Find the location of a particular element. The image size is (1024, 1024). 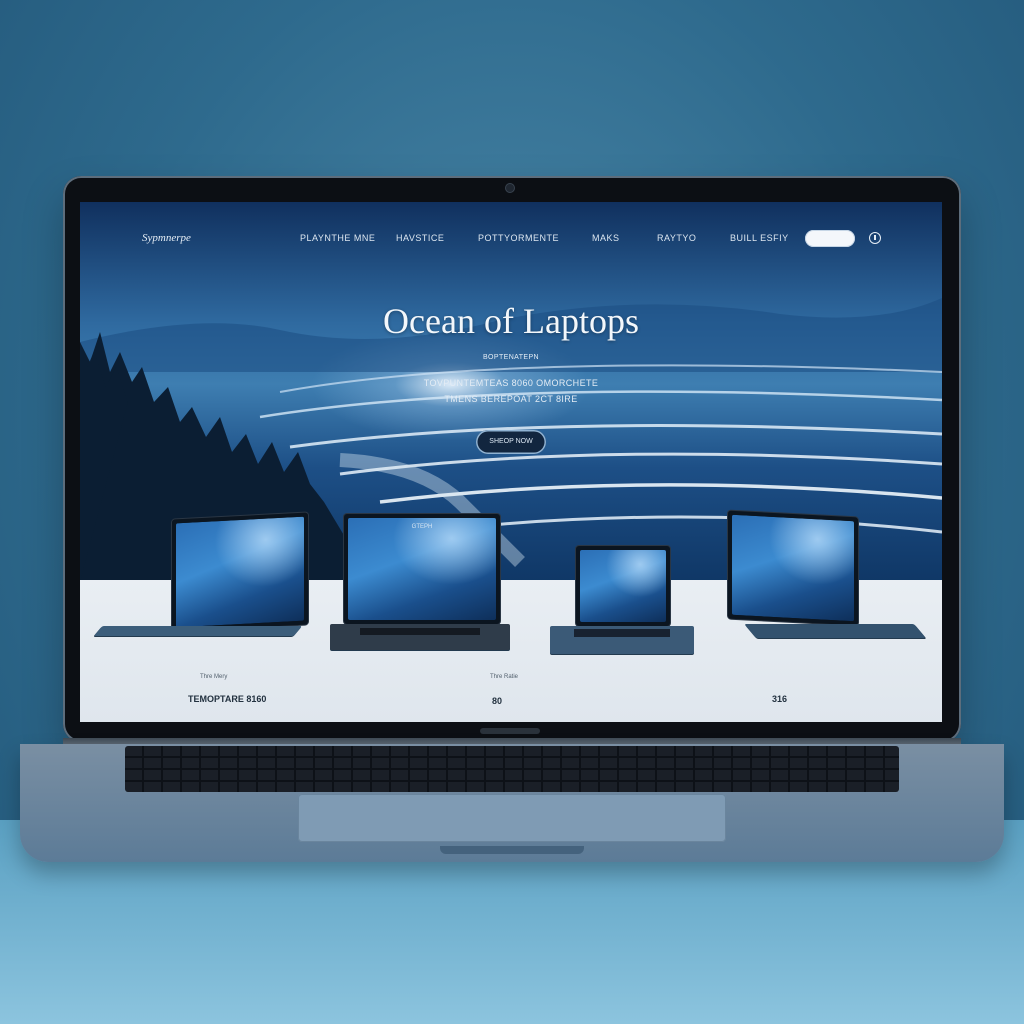

product-caption-3: Thre Ratie is located at coordinates (504, 677).